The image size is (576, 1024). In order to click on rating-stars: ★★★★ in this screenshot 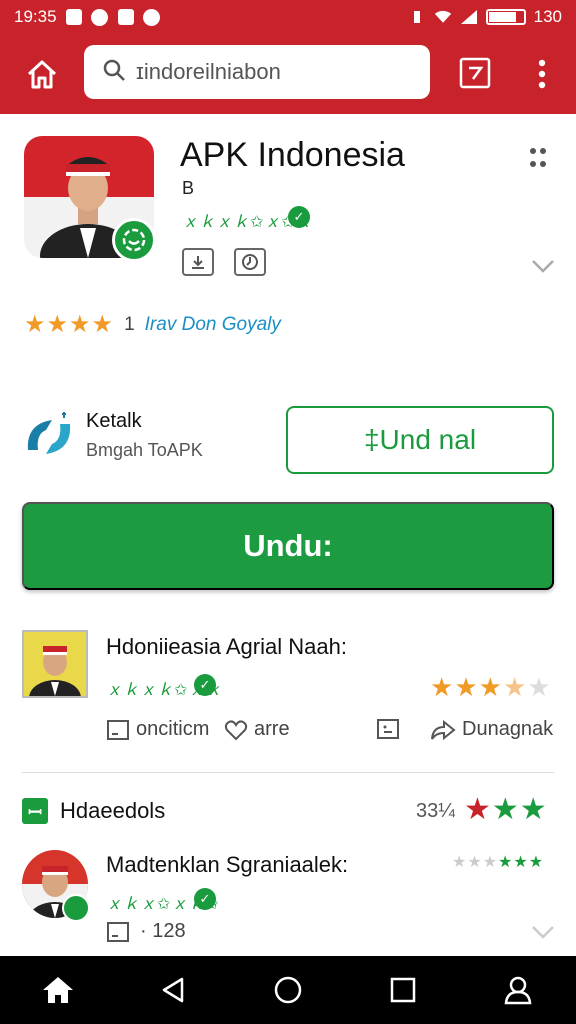, I will do `click(69, 324)`.